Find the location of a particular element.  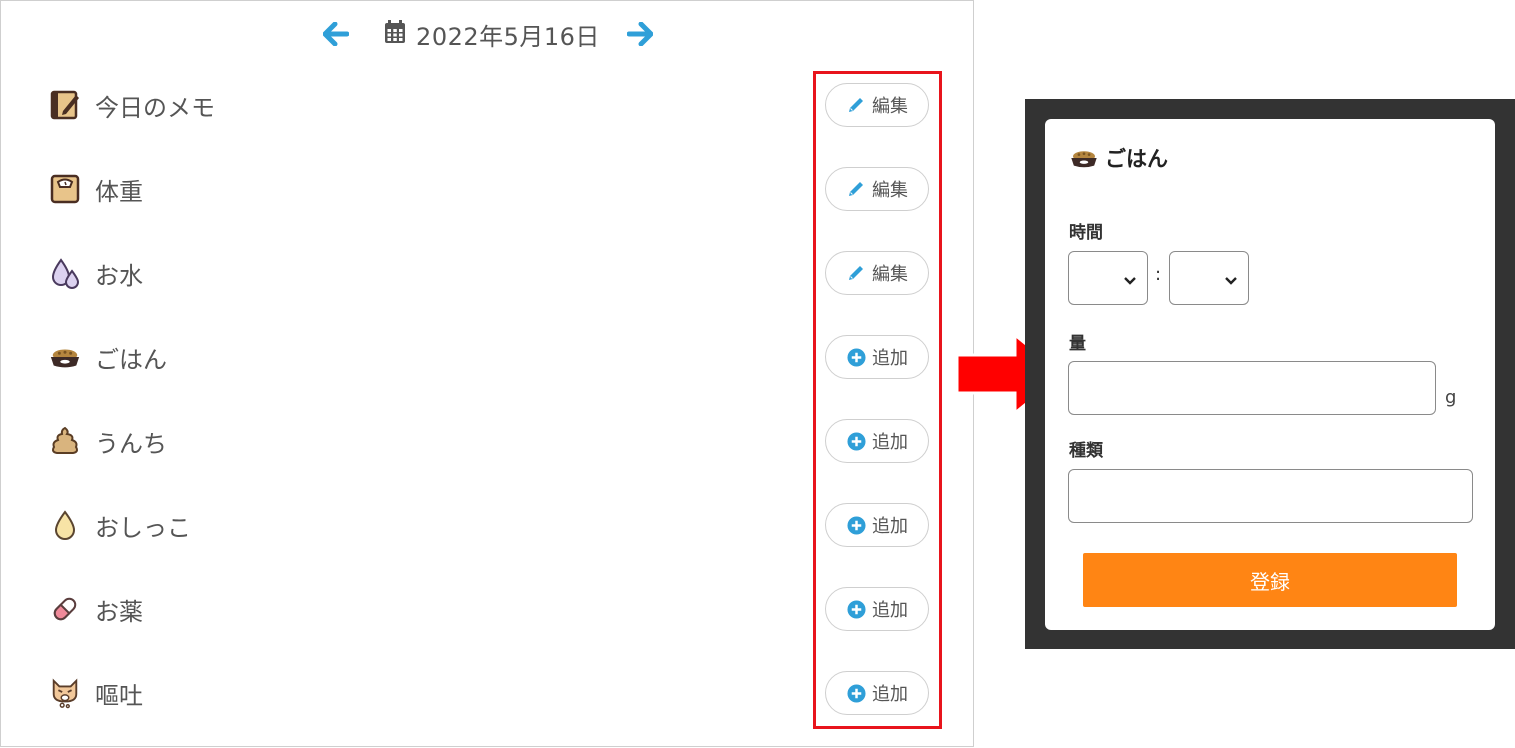

amount-label: 量 is located at coordinates (1077, 344).